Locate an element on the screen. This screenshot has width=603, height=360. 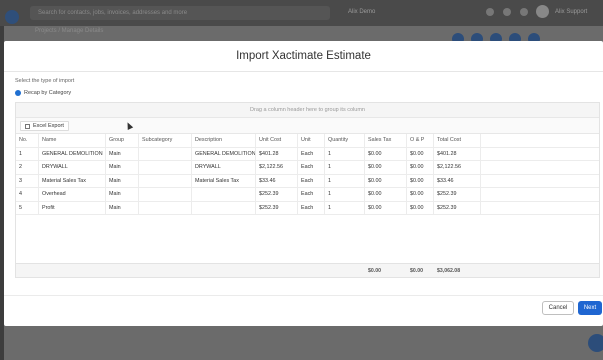
cell-description: Material Sales Tax is located at coordinates (224, 180).